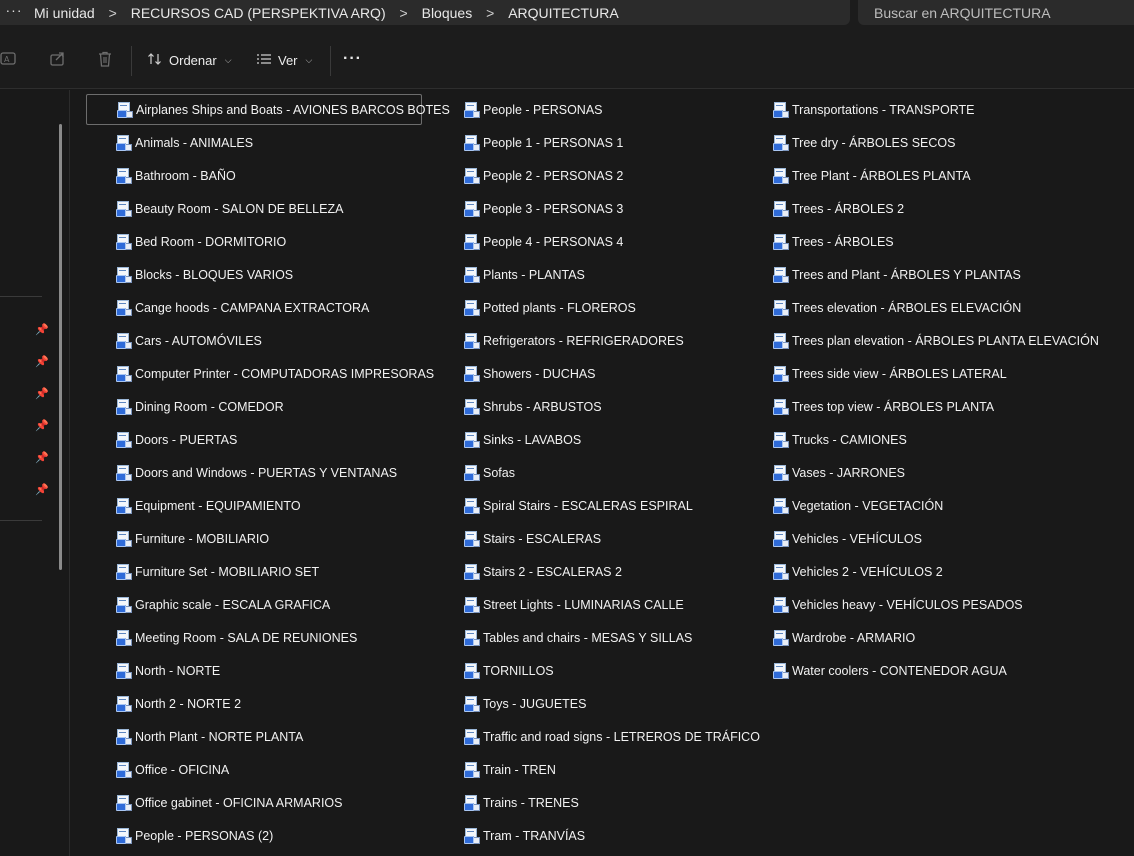 This screenshot has width=1134, height=856. I want to click on folder-item: Bed Room - DORMITORIO, so click(201, 242).